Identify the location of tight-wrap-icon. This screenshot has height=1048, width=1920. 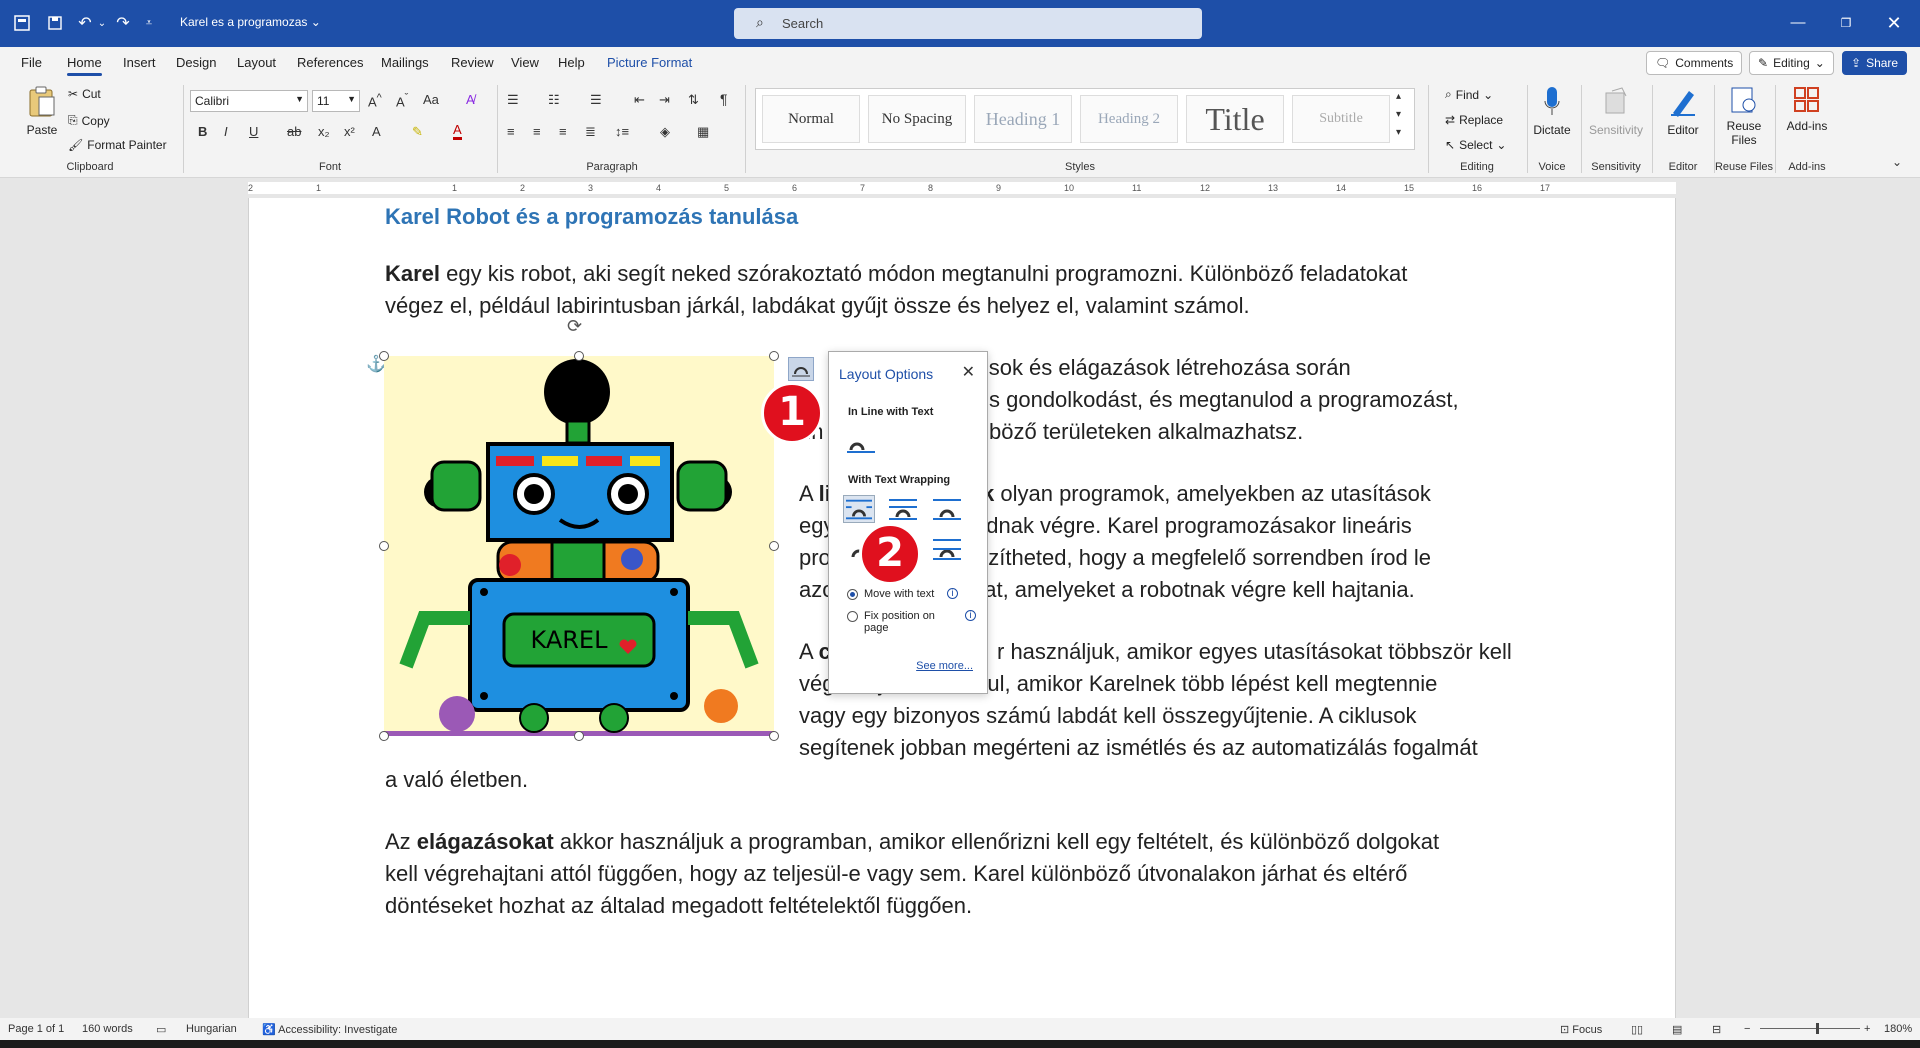
(903, 509).